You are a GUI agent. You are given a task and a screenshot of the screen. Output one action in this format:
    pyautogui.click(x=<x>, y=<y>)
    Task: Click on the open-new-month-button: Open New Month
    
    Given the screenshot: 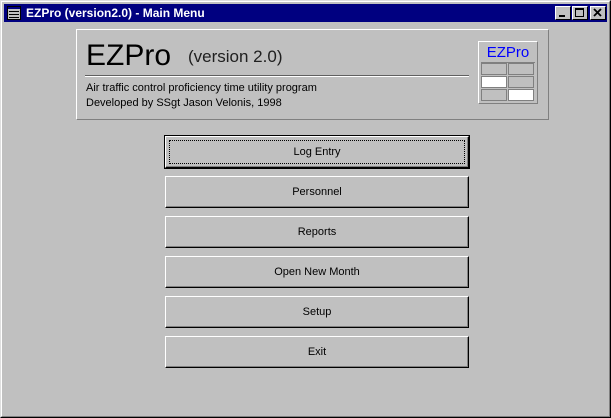 What is the action you would take?
    pyautogui.click(x=317, y=272)
    